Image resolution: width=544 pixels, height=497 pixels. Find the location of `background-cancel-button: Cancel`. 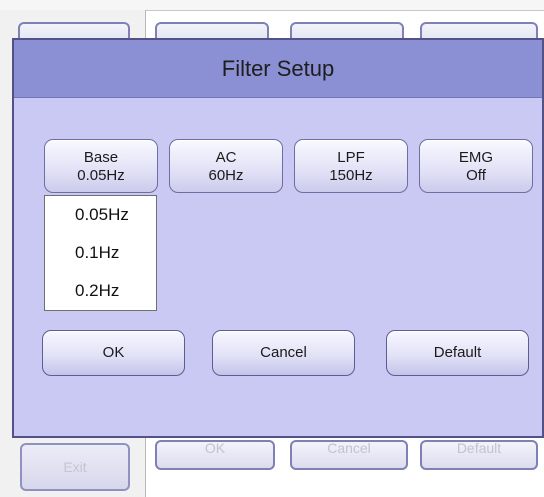

background-cancel-button: Cancel is located at coordinates (349, 455).